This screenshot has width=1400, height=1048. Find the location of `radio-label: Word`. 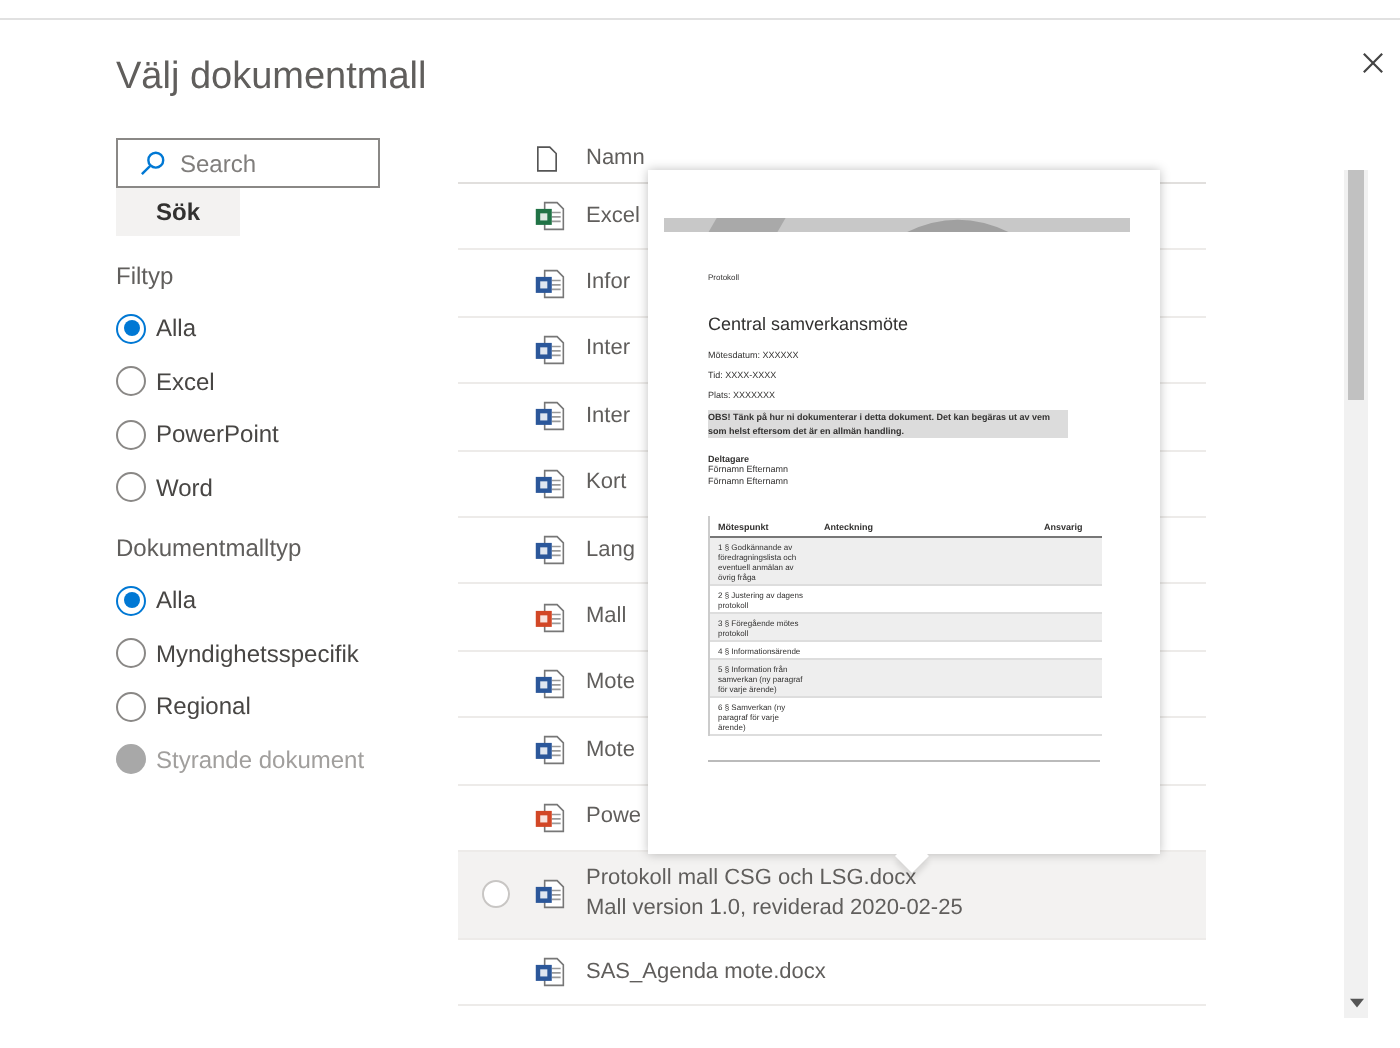

radio-label: Word is located at coordinates (184, 487).